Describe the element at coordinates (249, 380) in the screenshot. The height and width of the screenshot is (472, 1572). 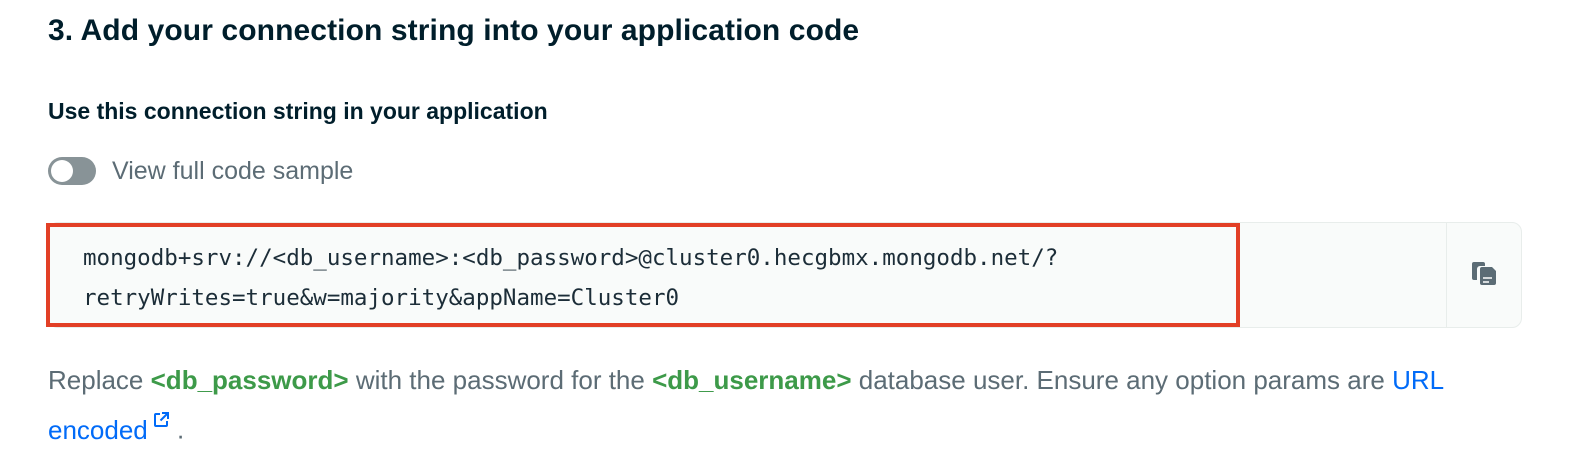
I see `db-password-token: <db_password>` at that location.